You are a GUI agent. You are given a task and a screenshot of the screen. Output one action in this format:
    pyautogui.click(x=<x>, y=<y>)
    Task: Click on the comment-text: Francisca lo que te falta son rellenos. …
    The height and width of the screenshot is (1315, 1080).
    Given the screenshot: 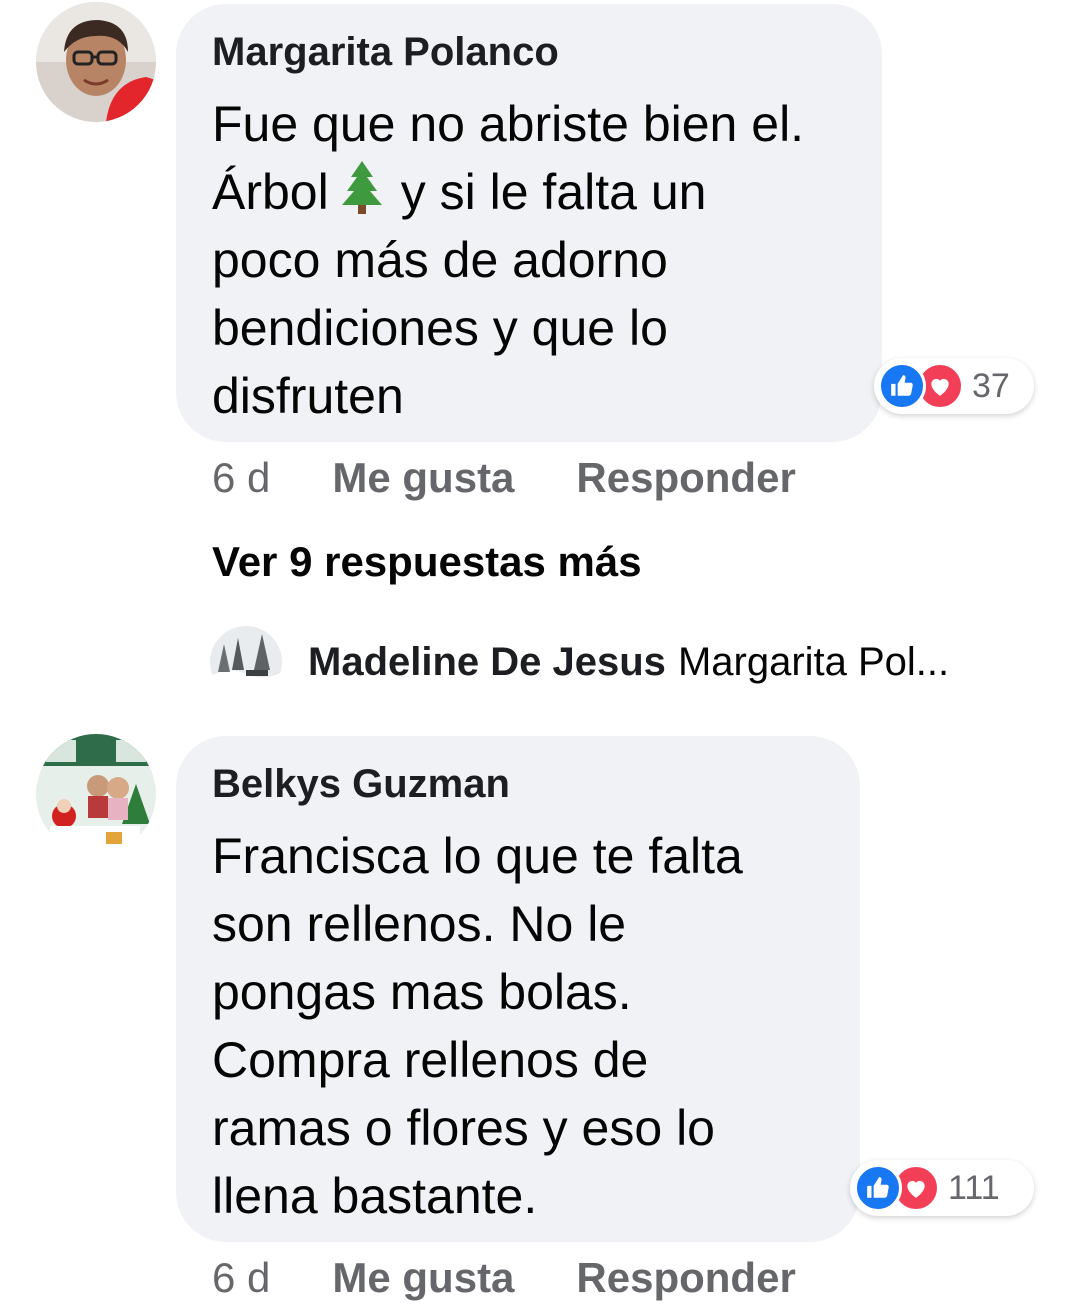 What is the action you would take?
    pyautogui.click(x=477, y=1026)
    